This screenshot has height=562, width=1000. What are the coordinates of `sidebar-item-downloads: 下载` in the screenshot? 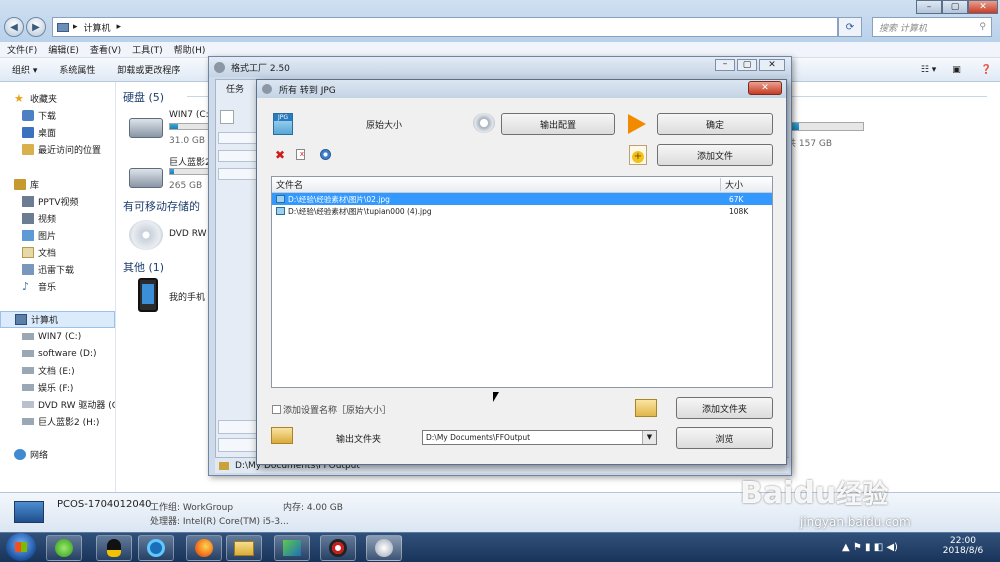 It's located at (57, 115).